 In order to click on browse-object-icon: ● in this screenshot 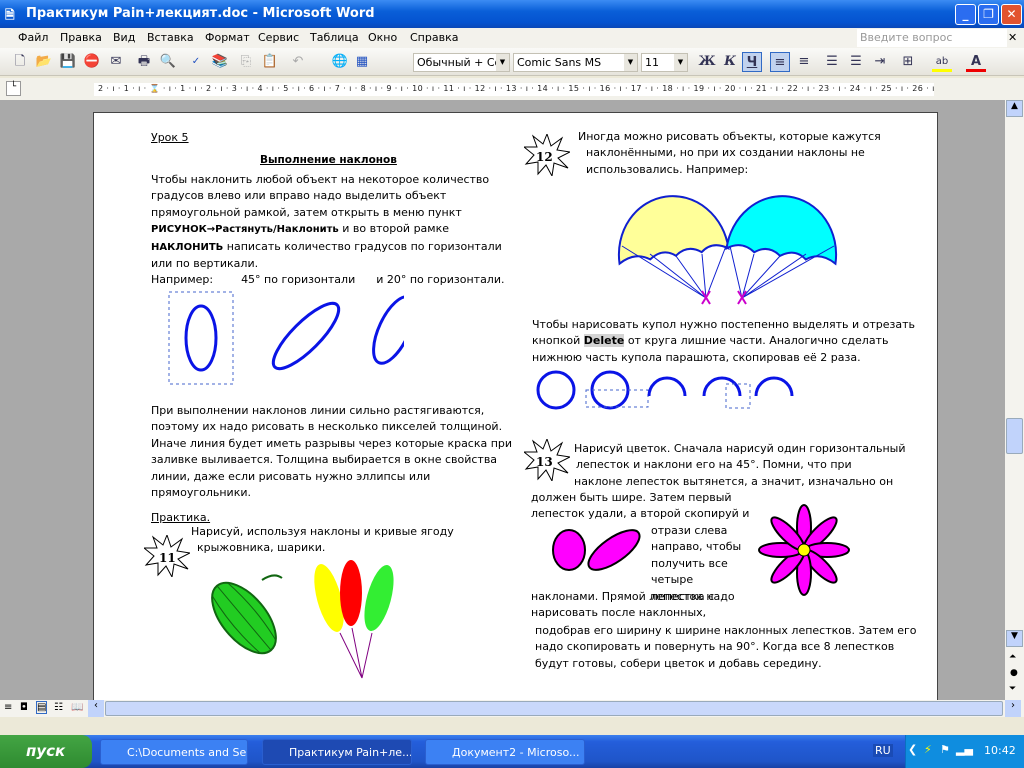, I will do `click(1014, 673)`.